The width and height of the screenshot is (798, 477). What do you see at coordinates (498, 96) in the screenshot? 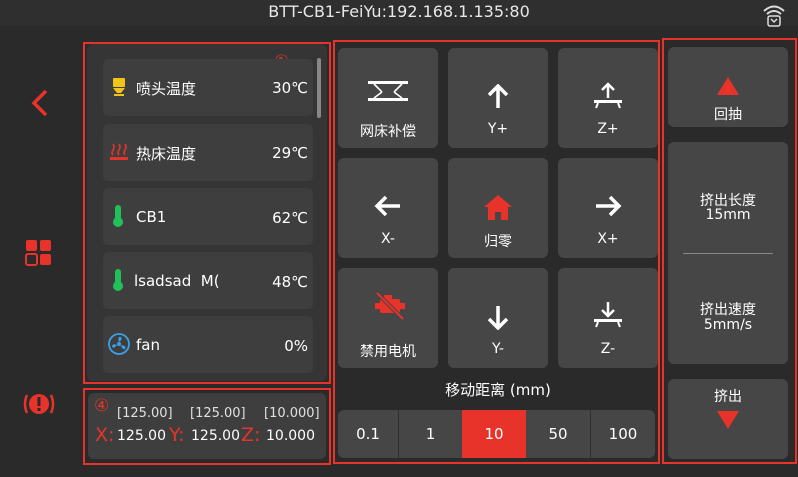
I see `arrow-up-icon` at bounding box center [498, 96].